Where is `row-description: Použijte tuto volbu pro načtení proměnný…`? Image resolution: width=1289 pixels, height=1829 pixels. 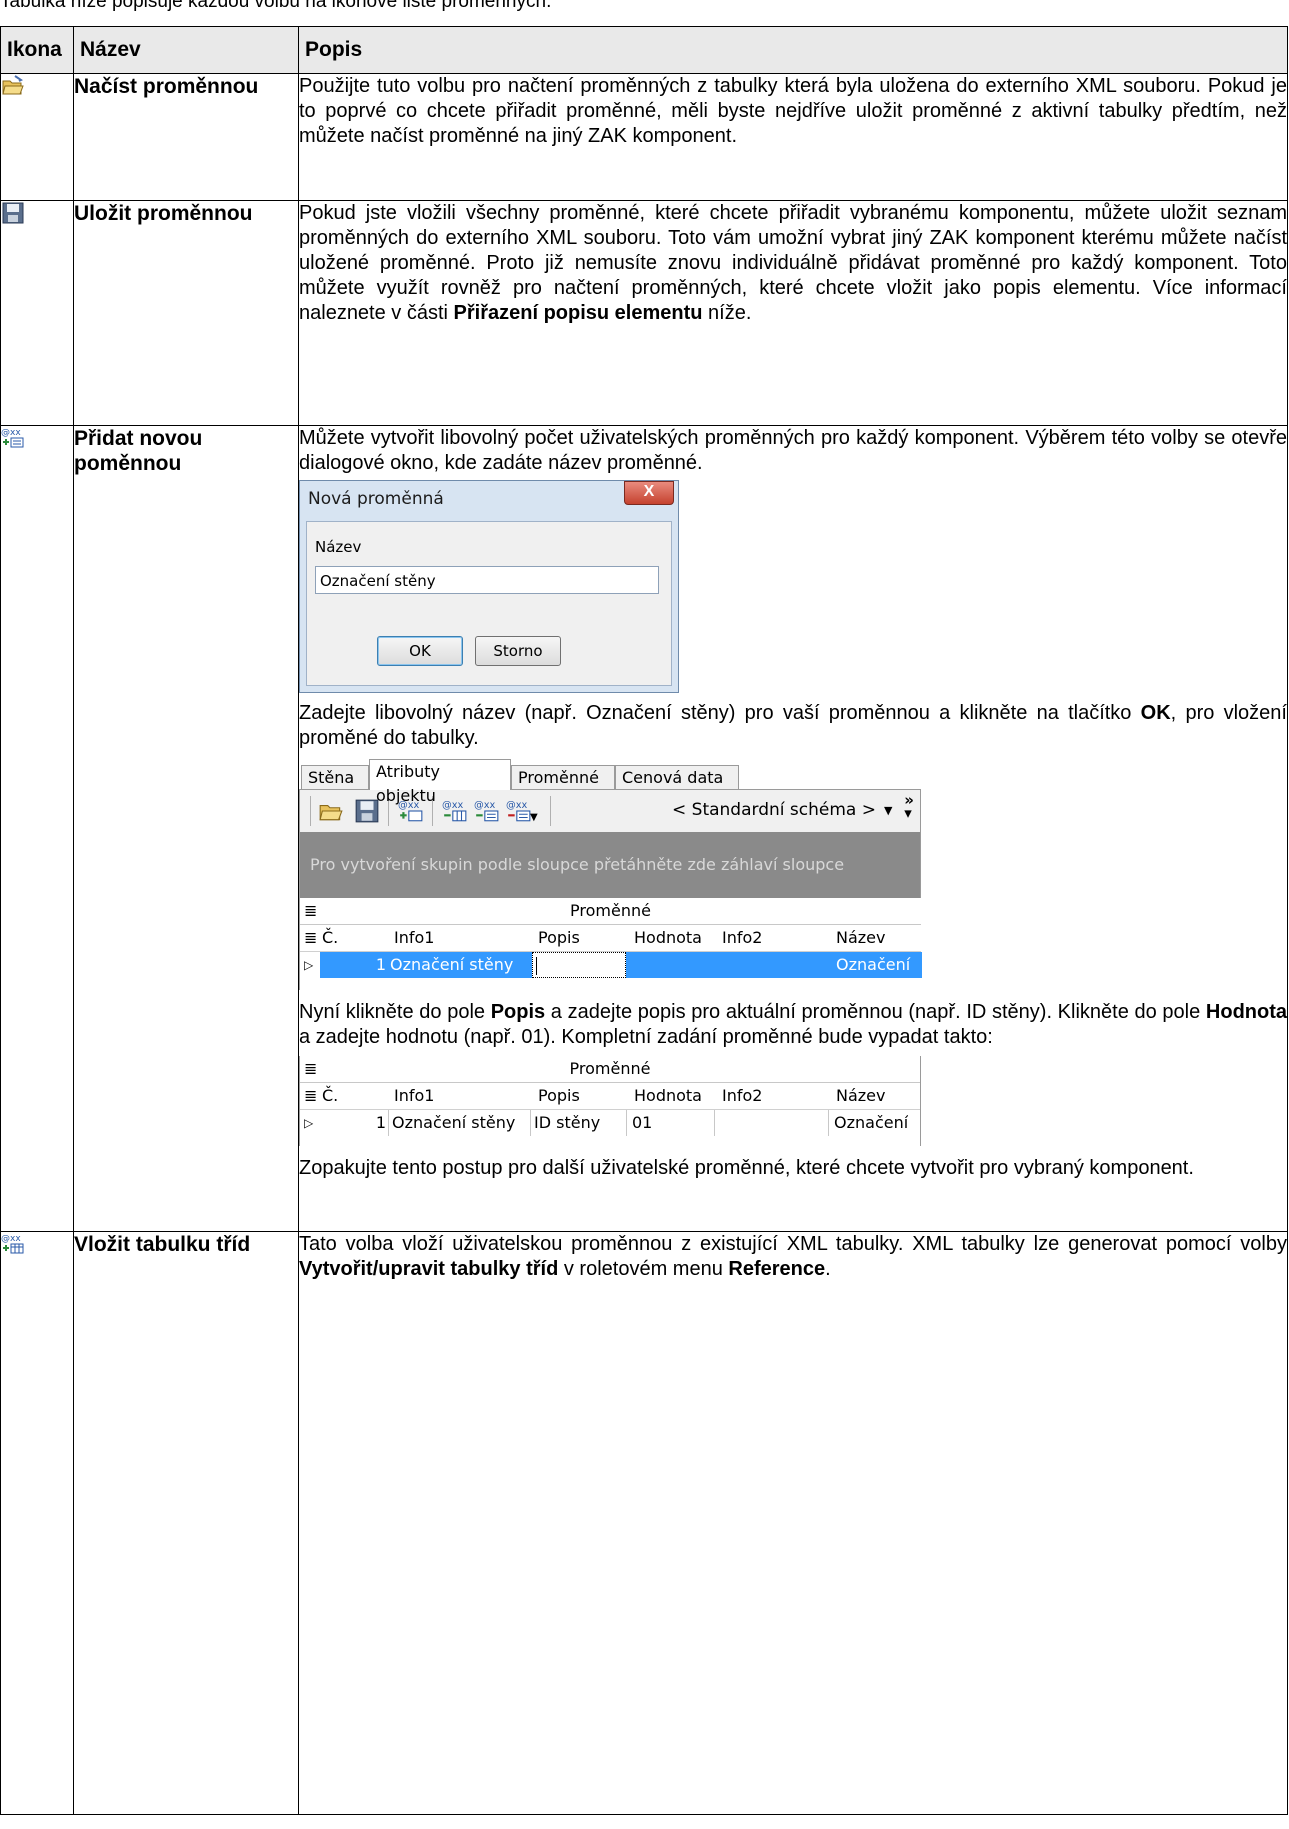 row-description: Použijte tuto volbu pro načtení proměnný… is located at coordinates (793, 111).